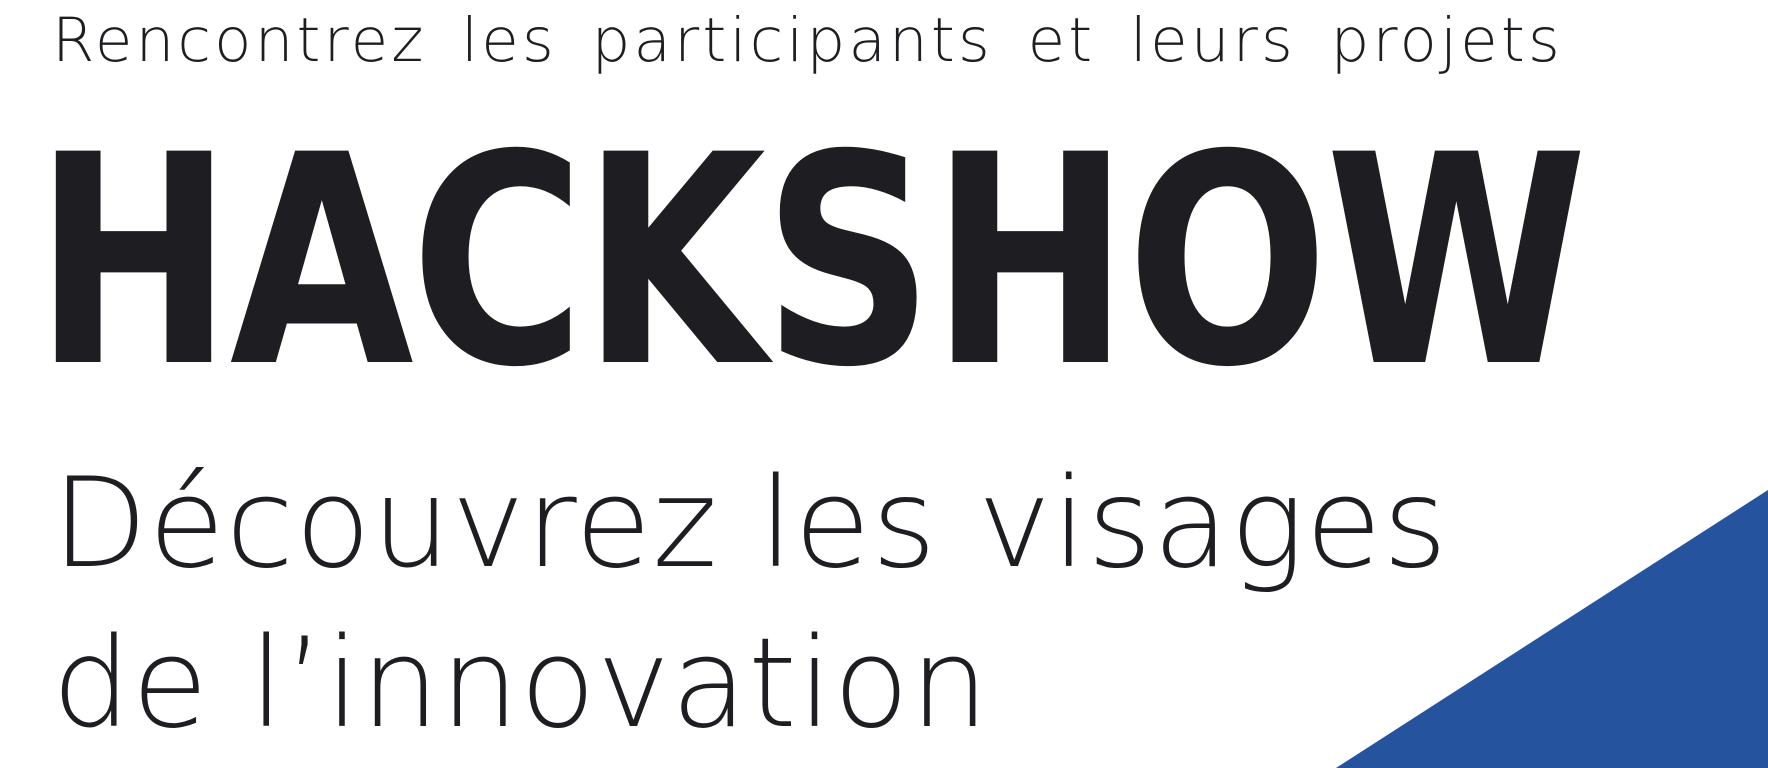 The image size is (1768, 768). What do you see at coordinates (750, 524) in the screenshot?
I see `tagline-line-1: Découvrez les visages` at bounding box center [750, 524].